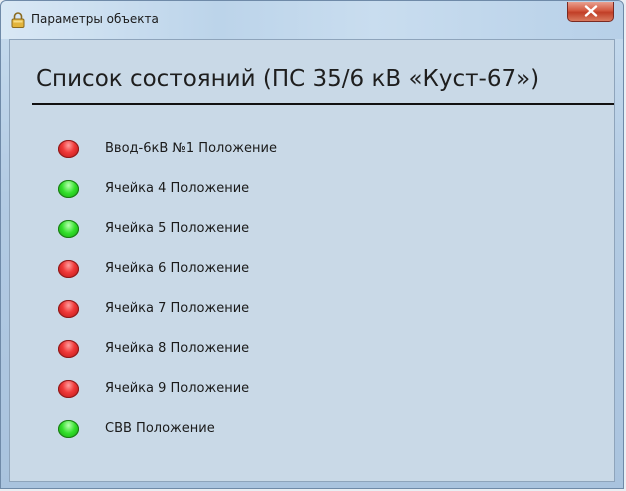 Image resolution: width=626 pixels, height=491 pixels. What do you see at coordinates (177, 188) in the screenshot?
I see `state-label: Ячейка 4 Положение` at bounding box center [177, 188].